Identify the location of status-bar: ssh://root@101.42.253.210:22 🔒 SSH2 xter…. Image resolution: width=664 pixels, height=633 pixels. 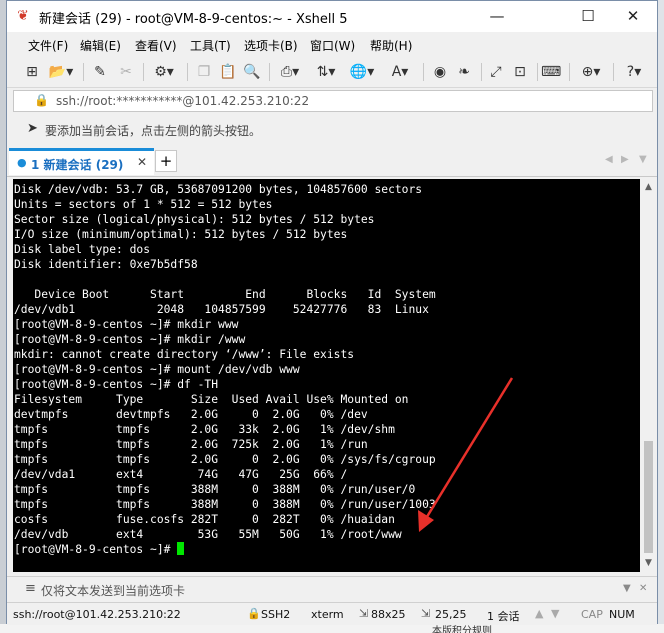
(332, 613).